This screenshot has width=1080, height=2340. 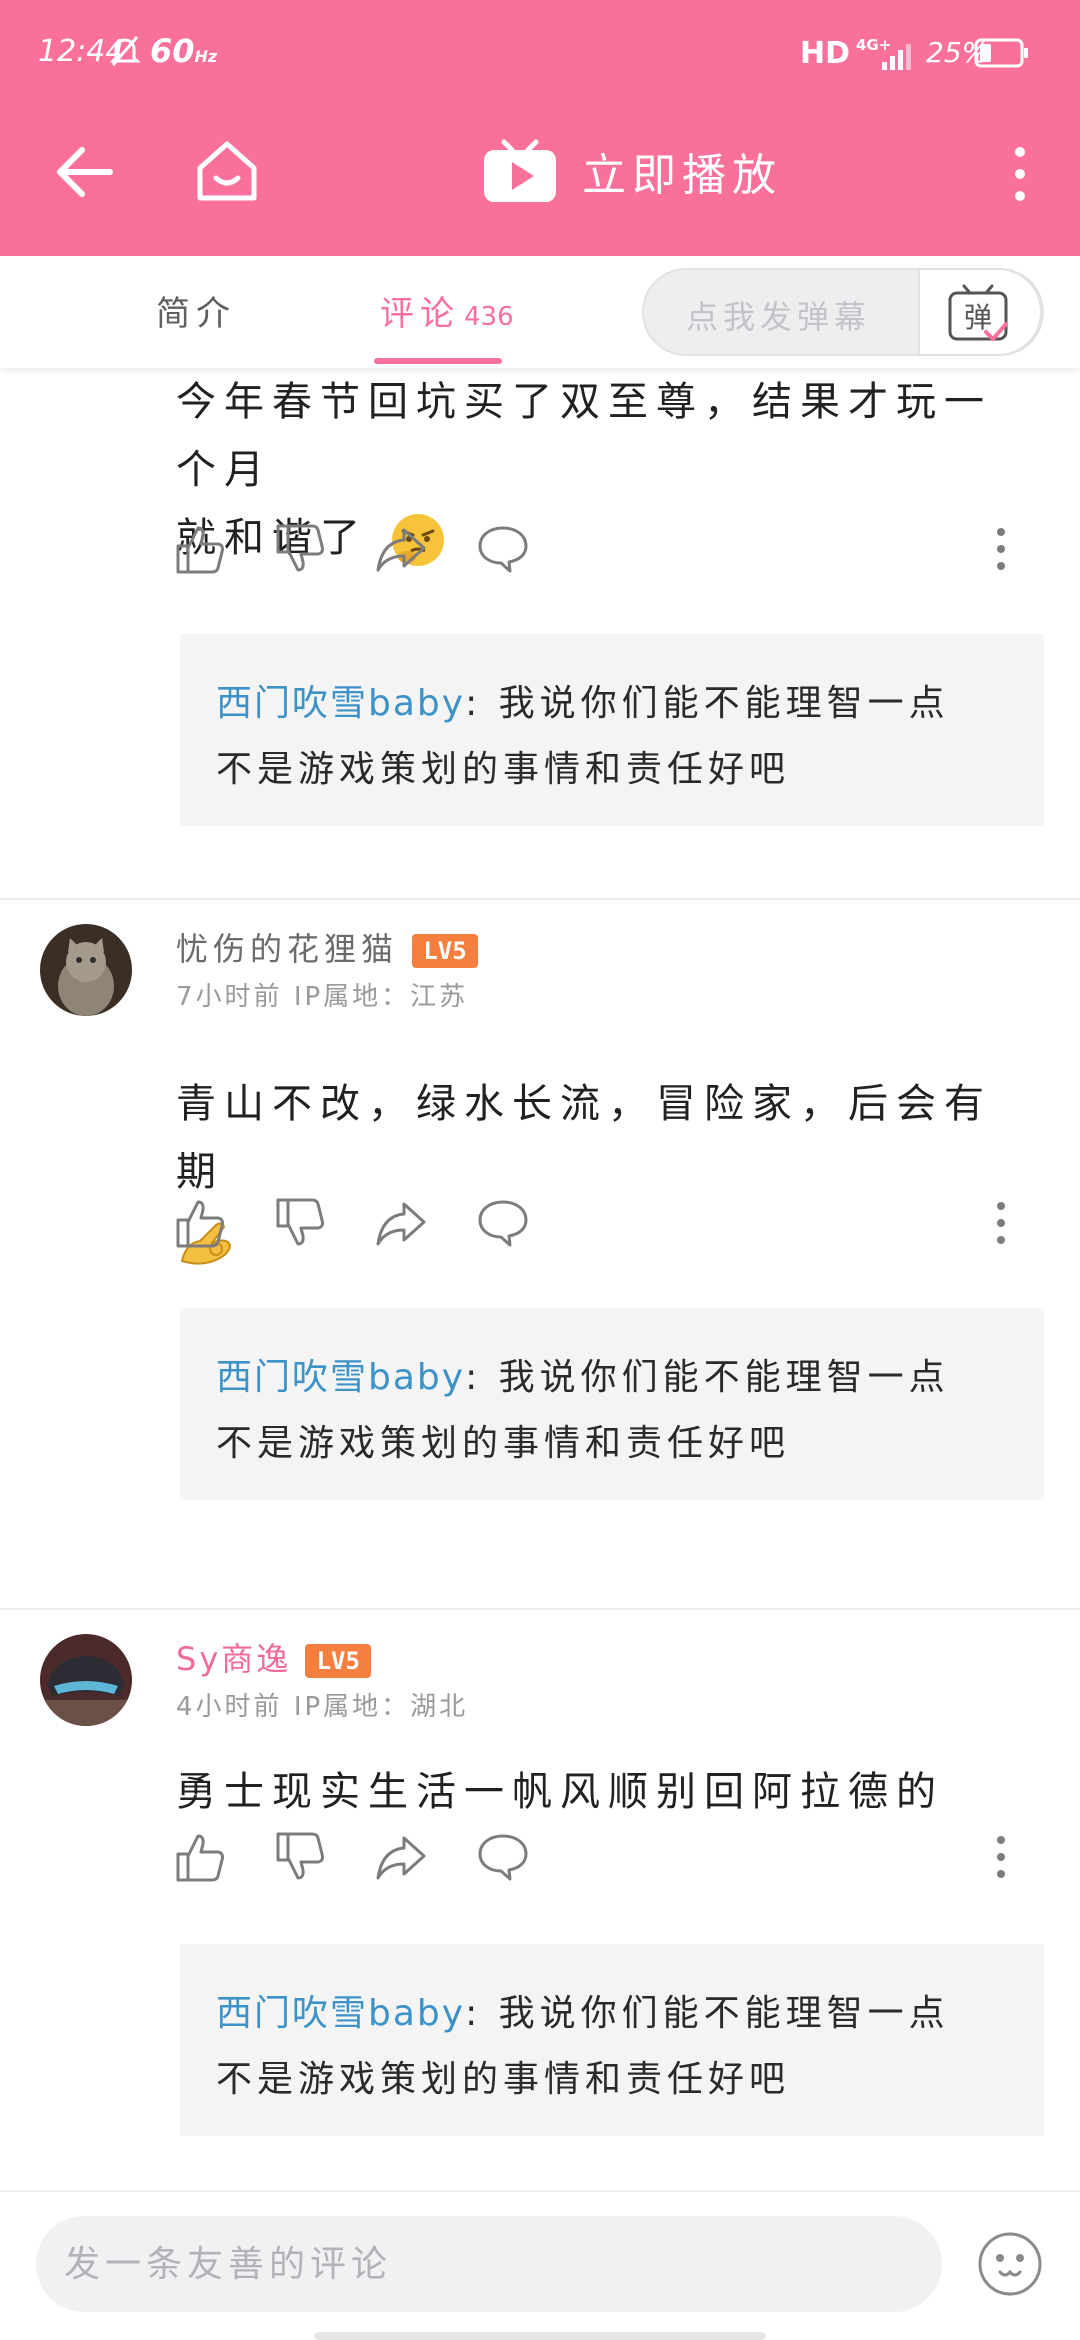 I want to click on comment-ip: IP属地：江苏, so click(x=381, y=997).